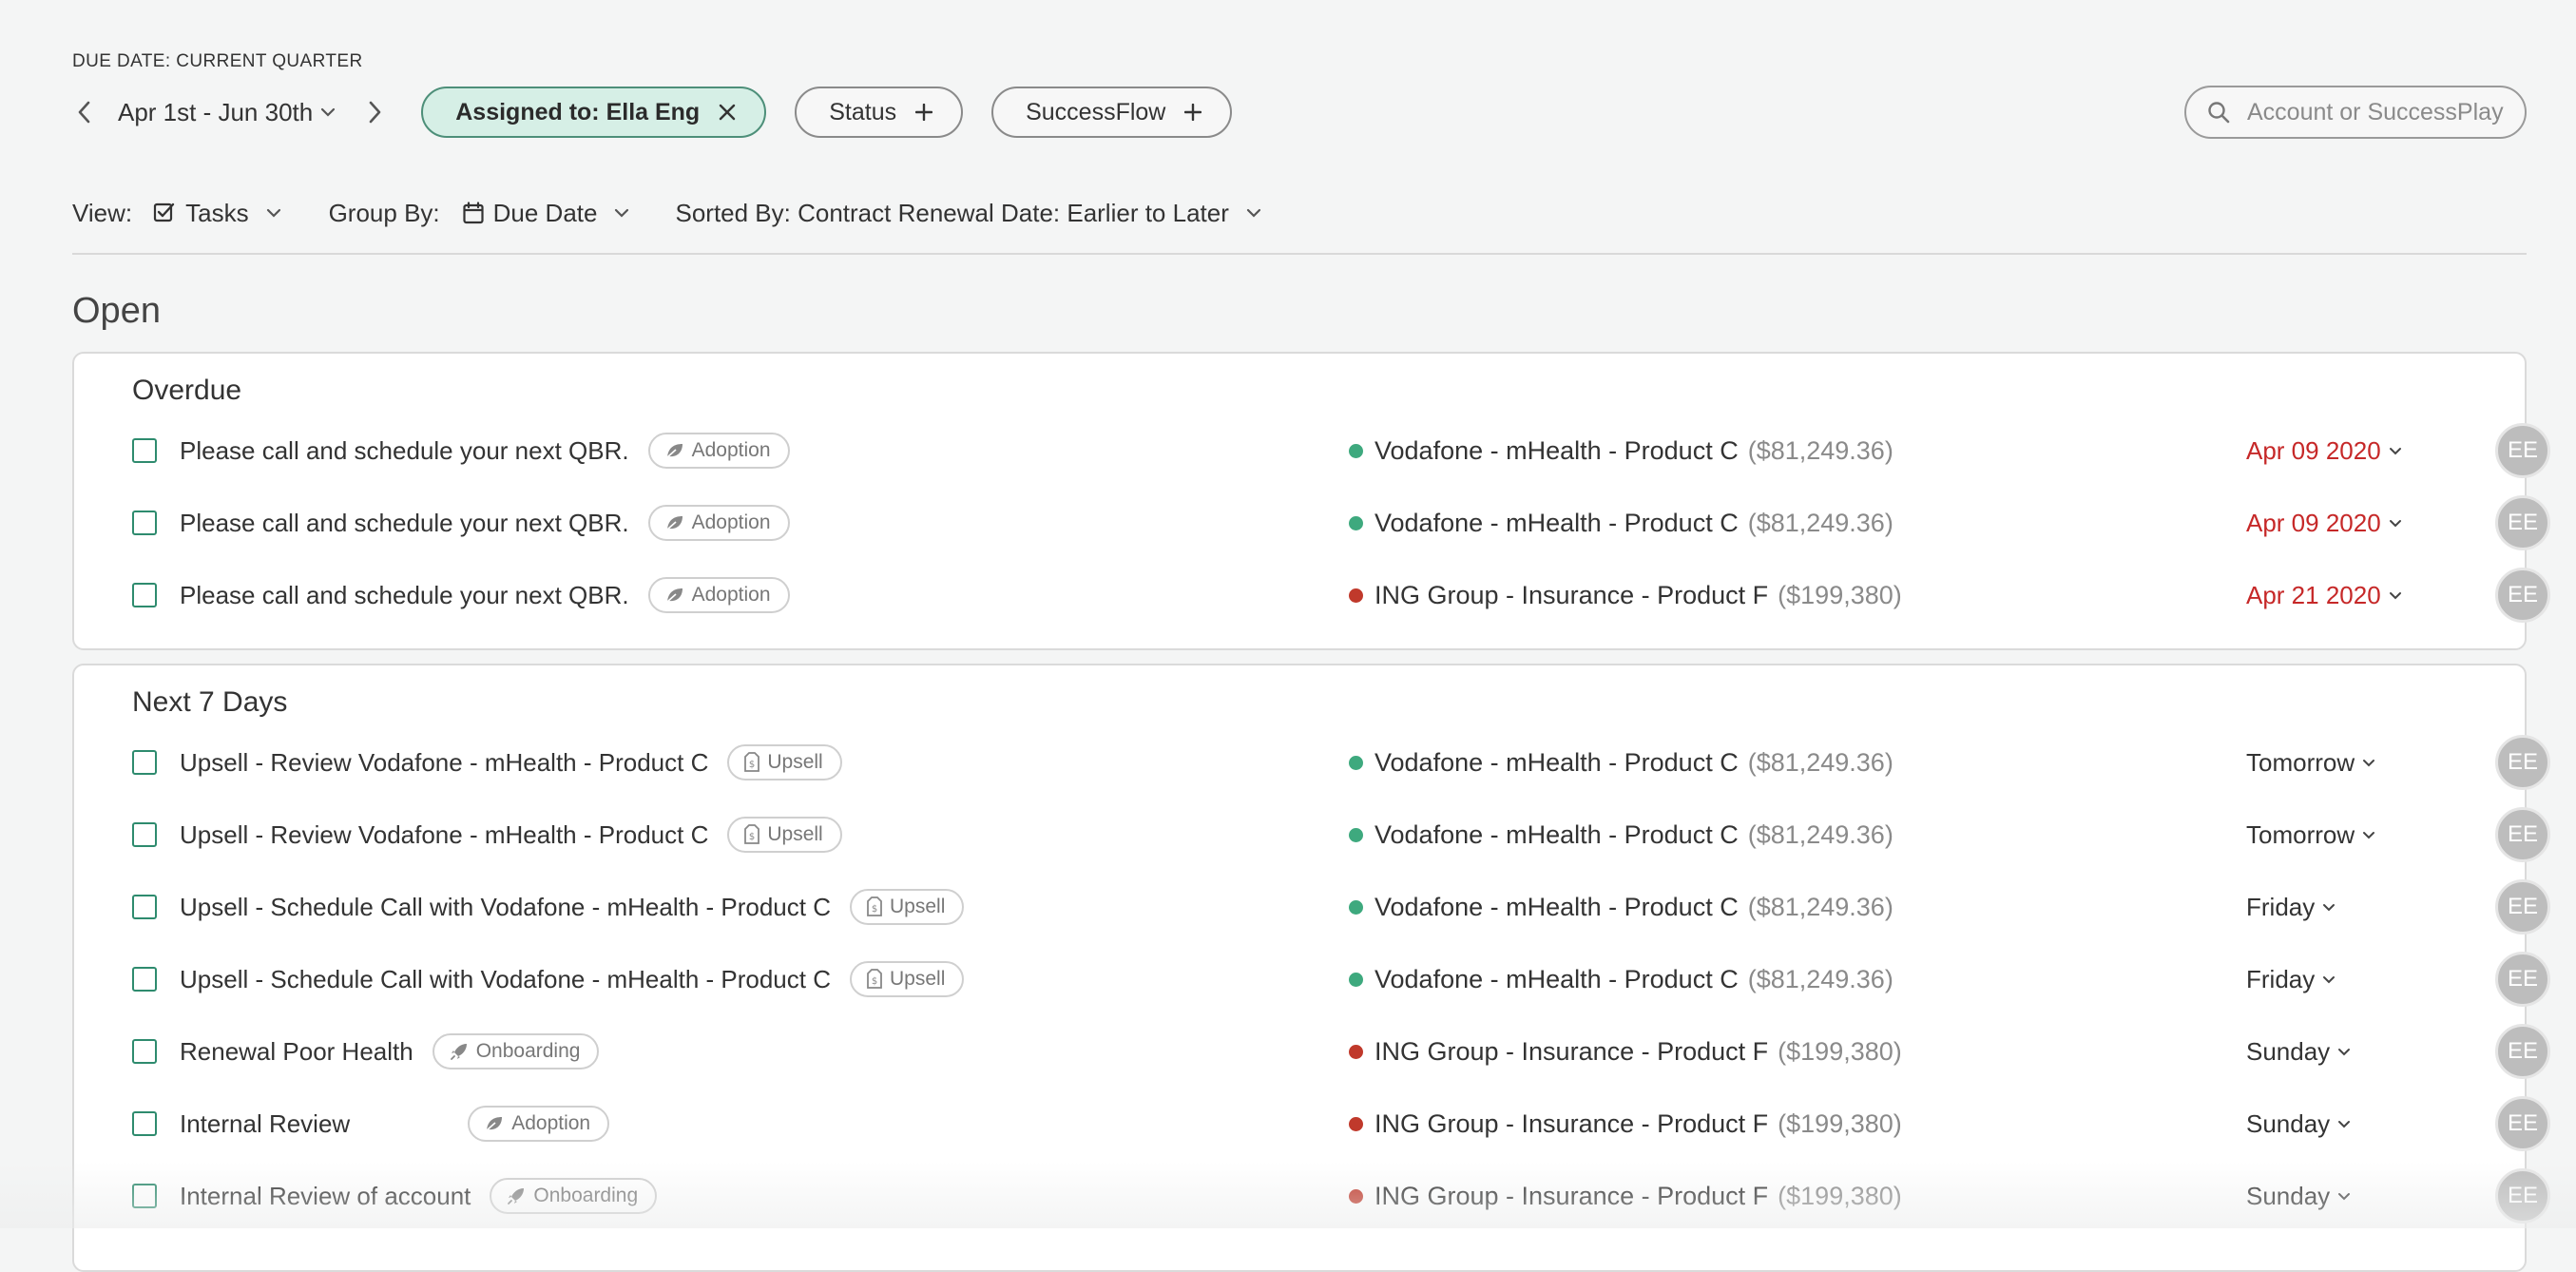  I want to click on checkbox-checked-icon, so click(164, 212).